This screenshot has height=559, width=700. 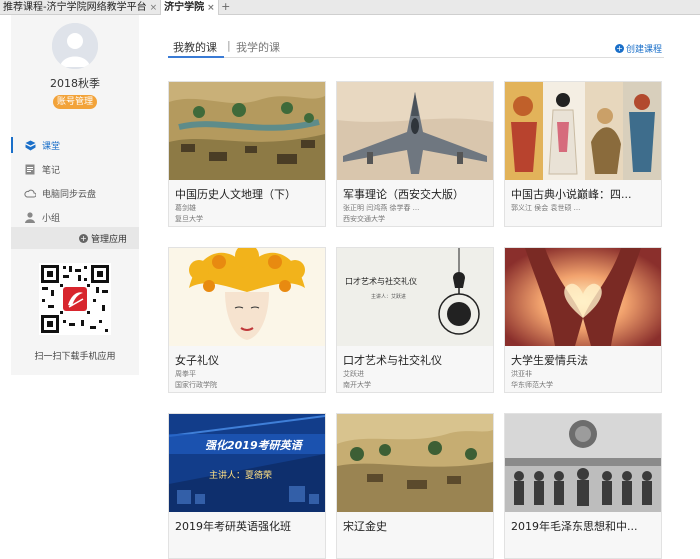 I want to click on course-school: 南开大学, so click(x=357, y=385).